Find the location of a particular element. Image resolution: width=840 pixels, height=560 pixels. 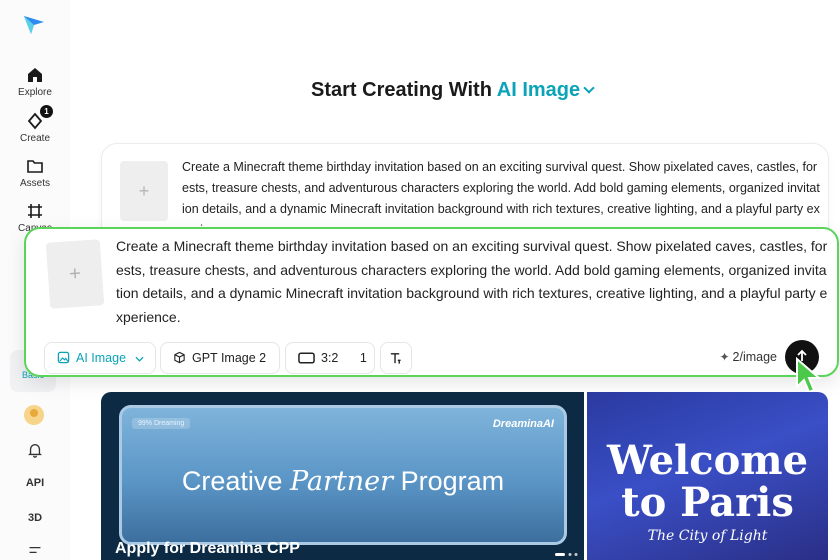

page-title-text: Start Creating With is located at coordinates (401, 90).